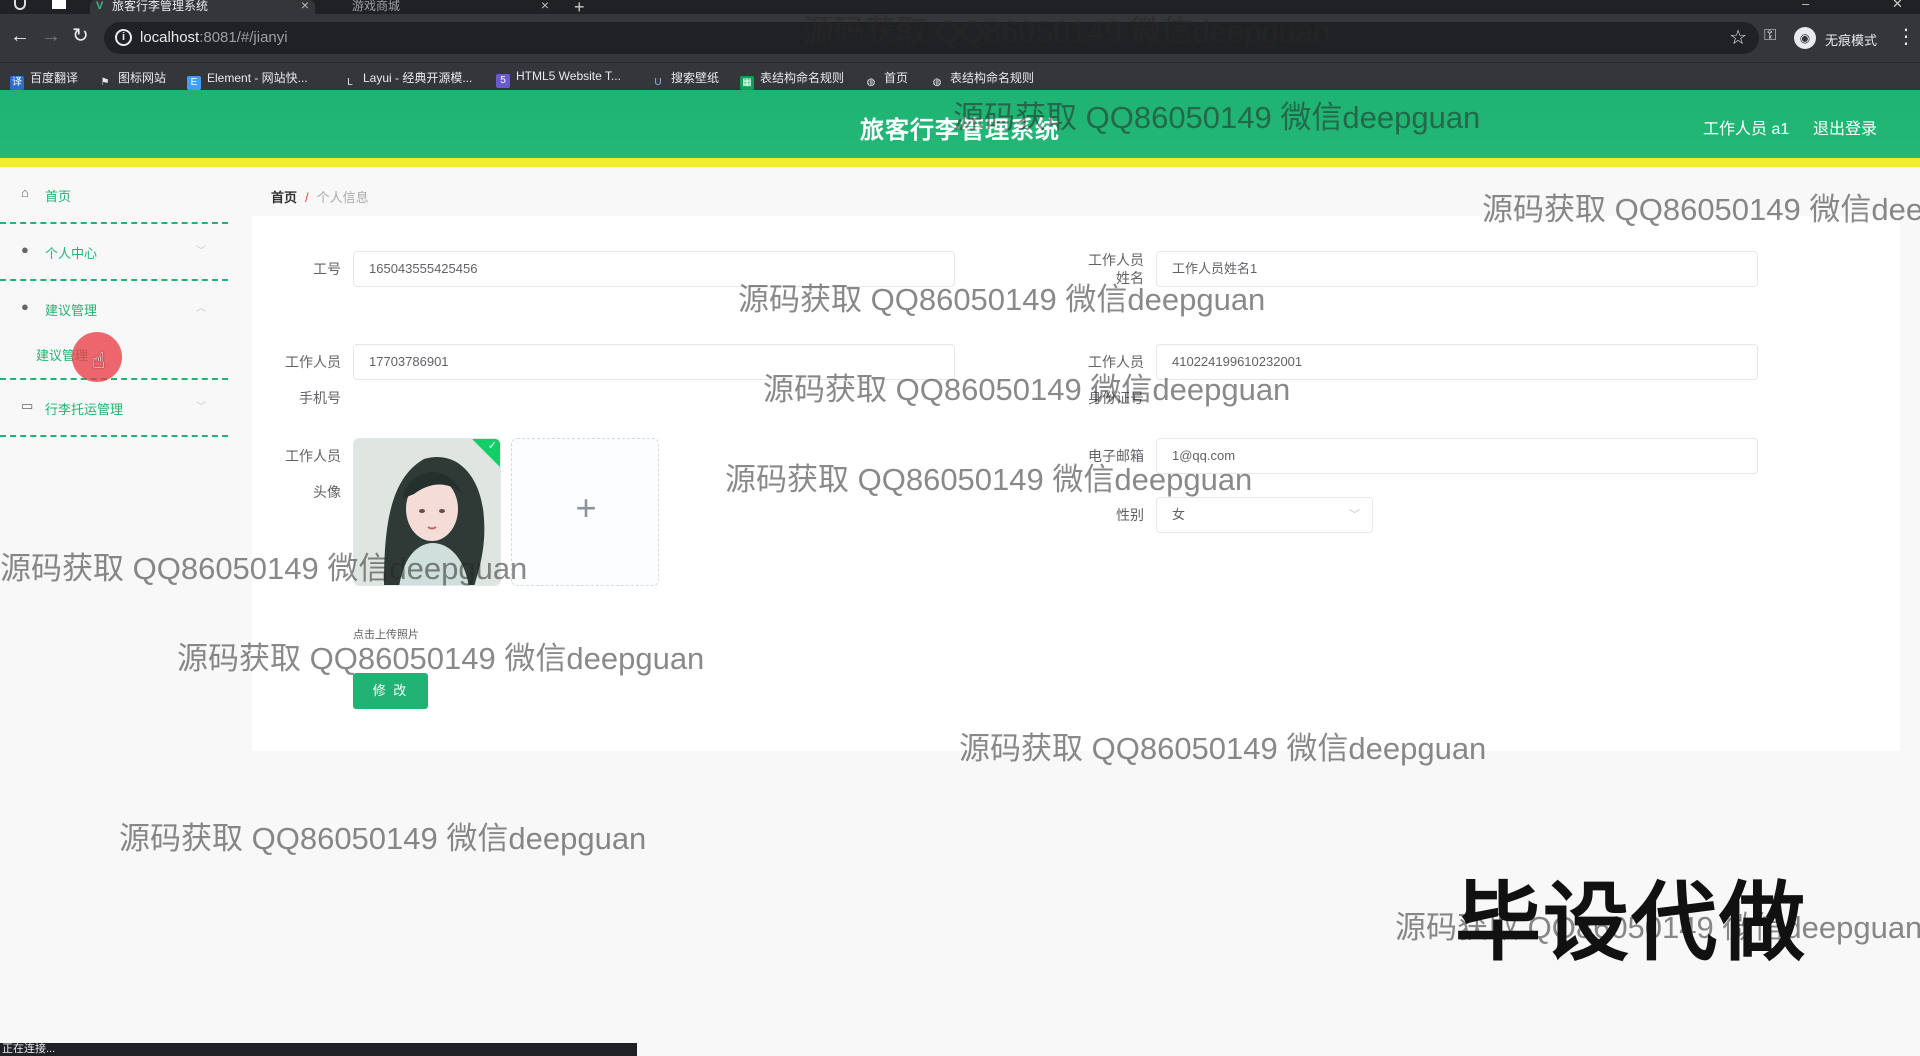  I want to click on tab-title: 游戏商城, so click(376, 6).